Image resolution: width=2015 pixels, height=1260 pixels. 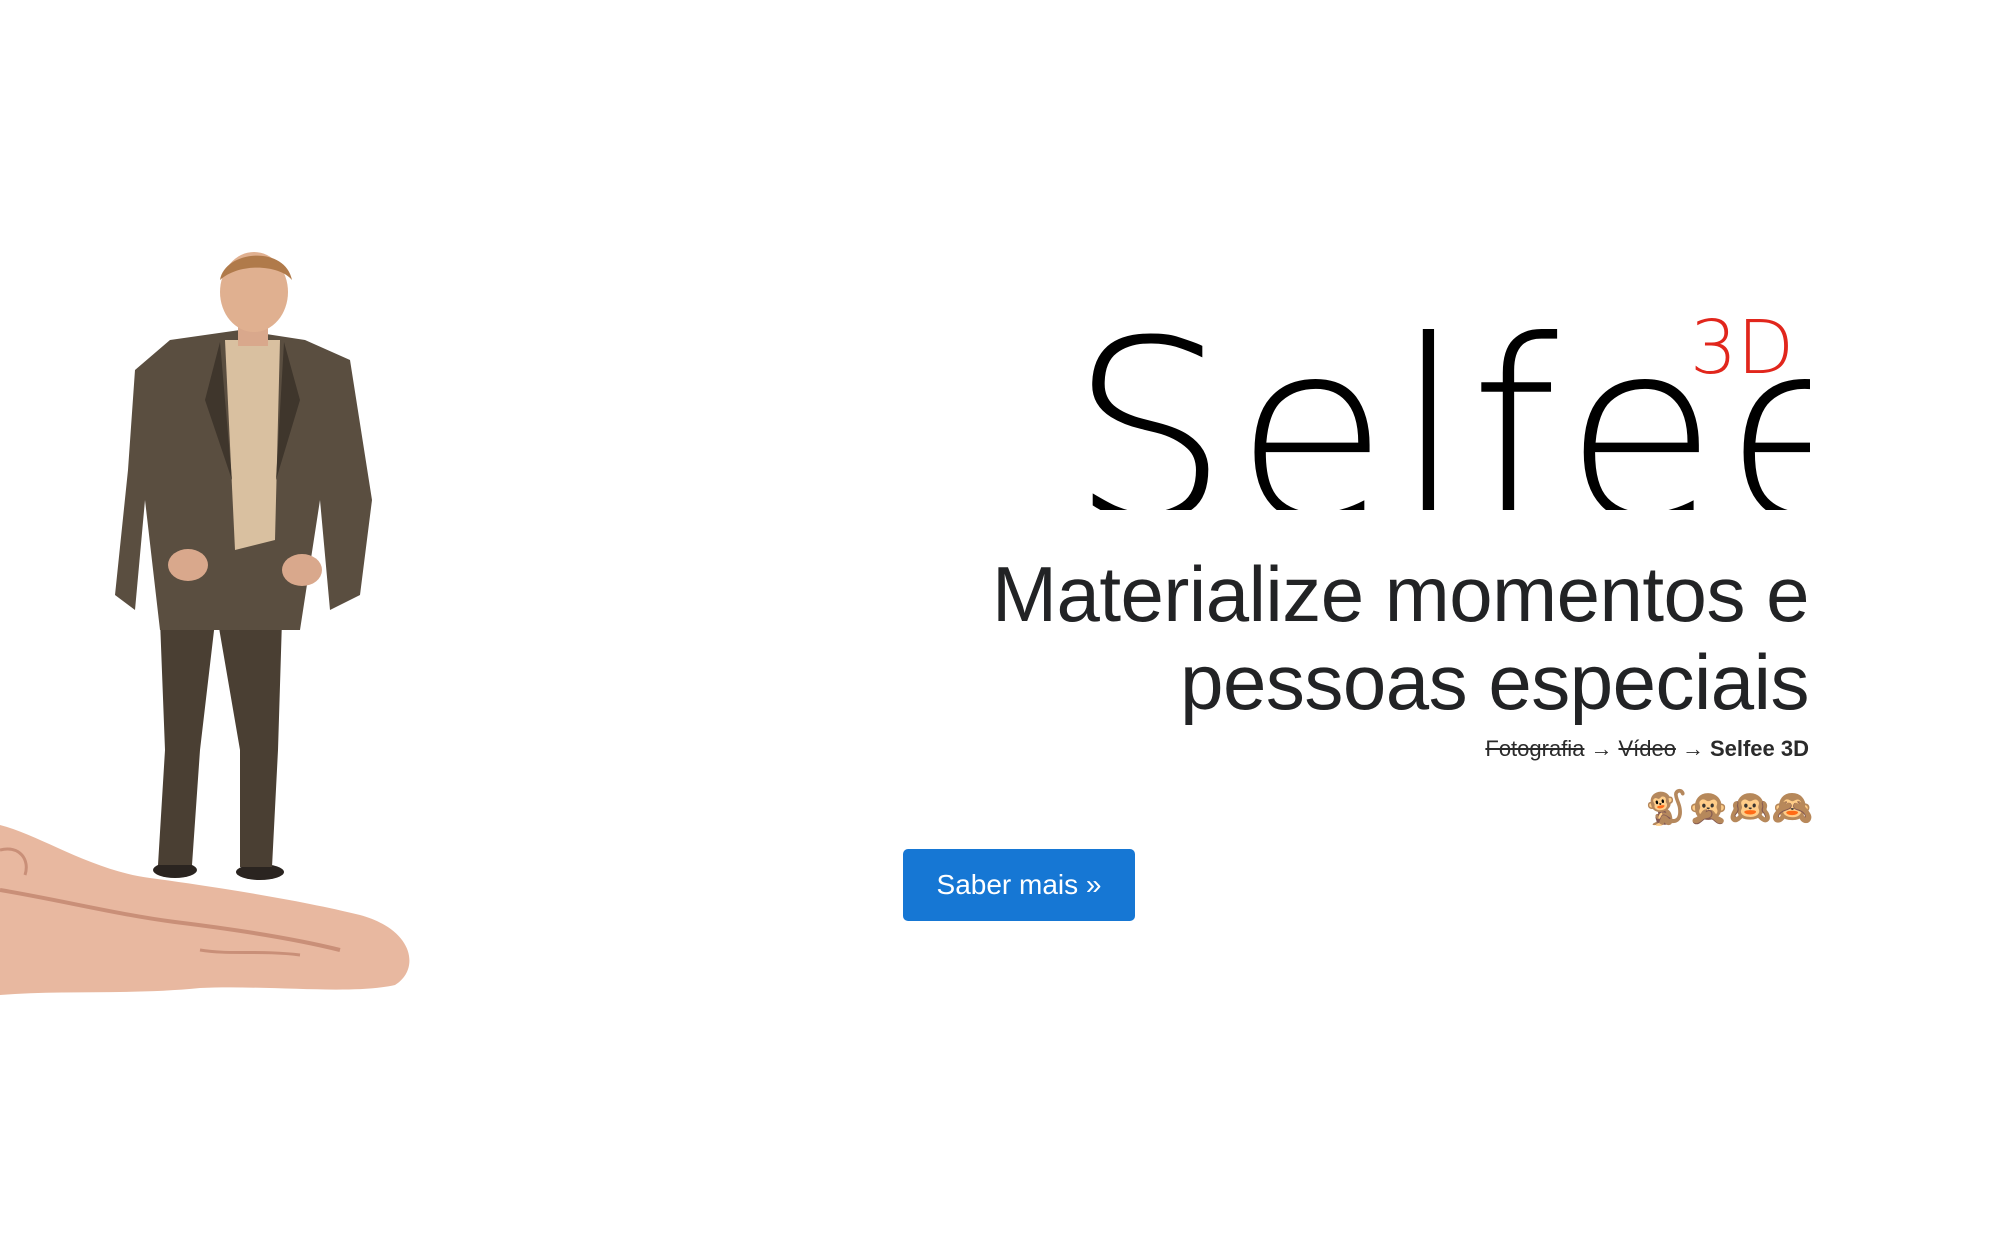 What do you see at coordinates (1759, 748) in the screenshot?
I see `evolution-step-current: Selfee 3D` at bounding box center [1759, 748].